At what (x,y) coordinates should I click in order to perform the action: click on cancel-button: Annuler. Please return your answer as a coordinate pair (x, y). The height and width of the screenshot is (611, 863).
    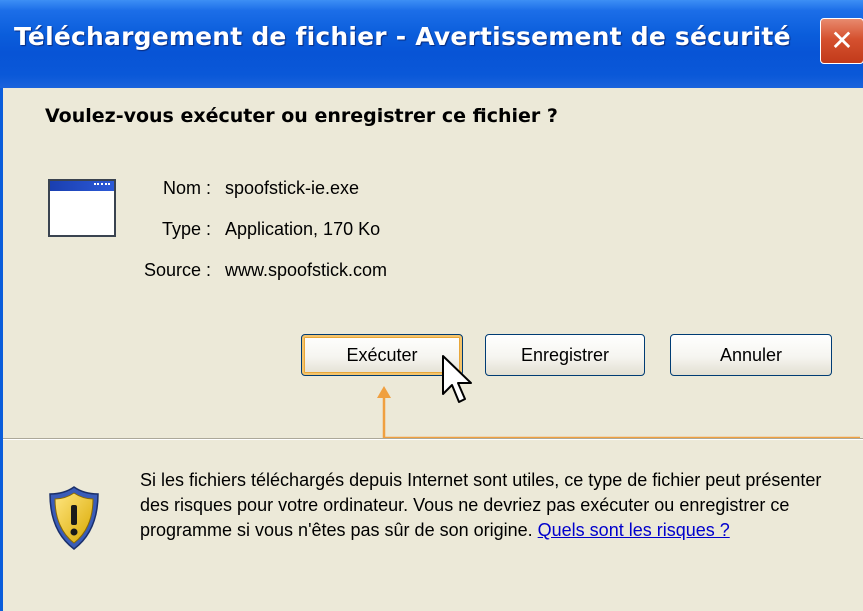
    Looking at the image, I should click on (751, 355).